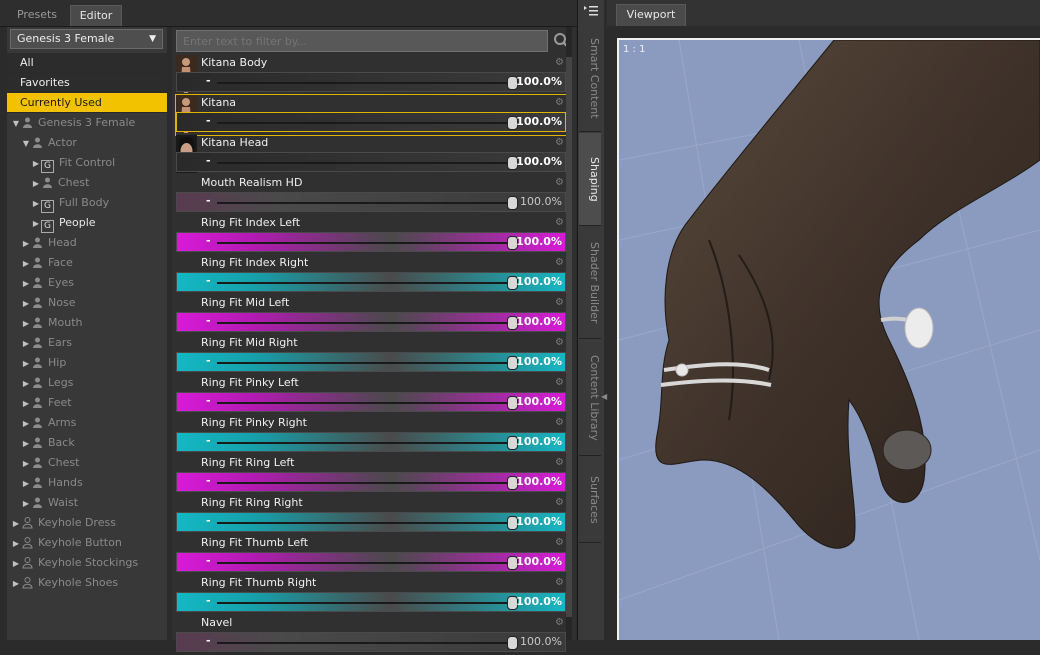  What do you see at coordinates (66, 543) in the screenshot?
I see `tree-item: ▶ Keyhole Button` at bounding box center [66, 543].